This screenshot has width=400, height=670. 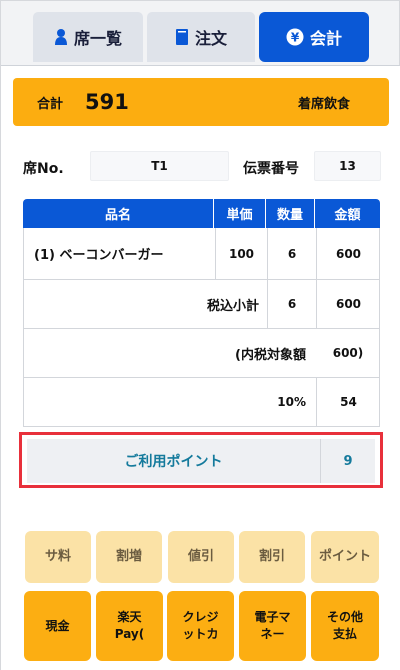 I want to click on points-label: ご利用ポイント, so click(x=173, y=462).